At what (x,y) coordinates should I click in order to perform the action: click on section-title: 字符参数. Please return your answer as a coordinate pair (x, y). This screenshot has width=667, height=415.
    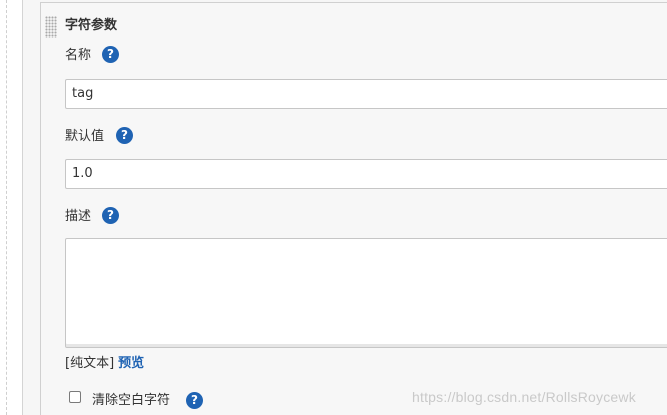
    Looking at the image, I should click on (91, 25).